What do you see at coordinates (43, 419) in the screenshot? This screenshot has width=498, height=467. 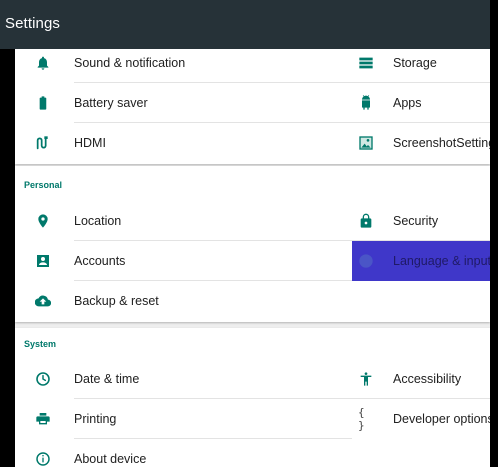 I see `printer-icon` at bounding box center [43, 419].